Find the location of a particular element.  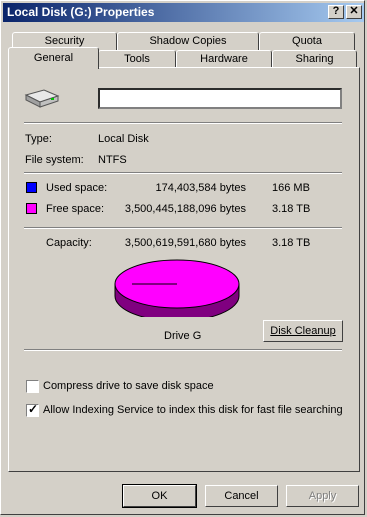

drive-icon is located at coordinates (42, 98).